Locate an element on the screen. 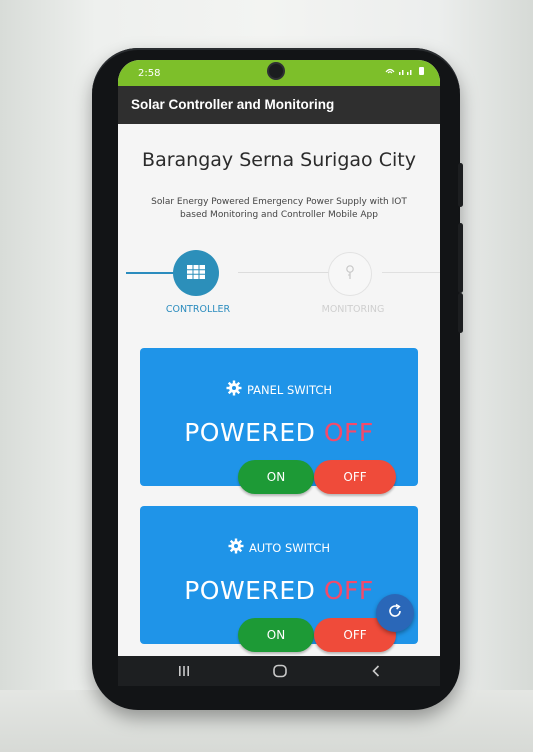  home-icon is located at coordinates (280, 671).